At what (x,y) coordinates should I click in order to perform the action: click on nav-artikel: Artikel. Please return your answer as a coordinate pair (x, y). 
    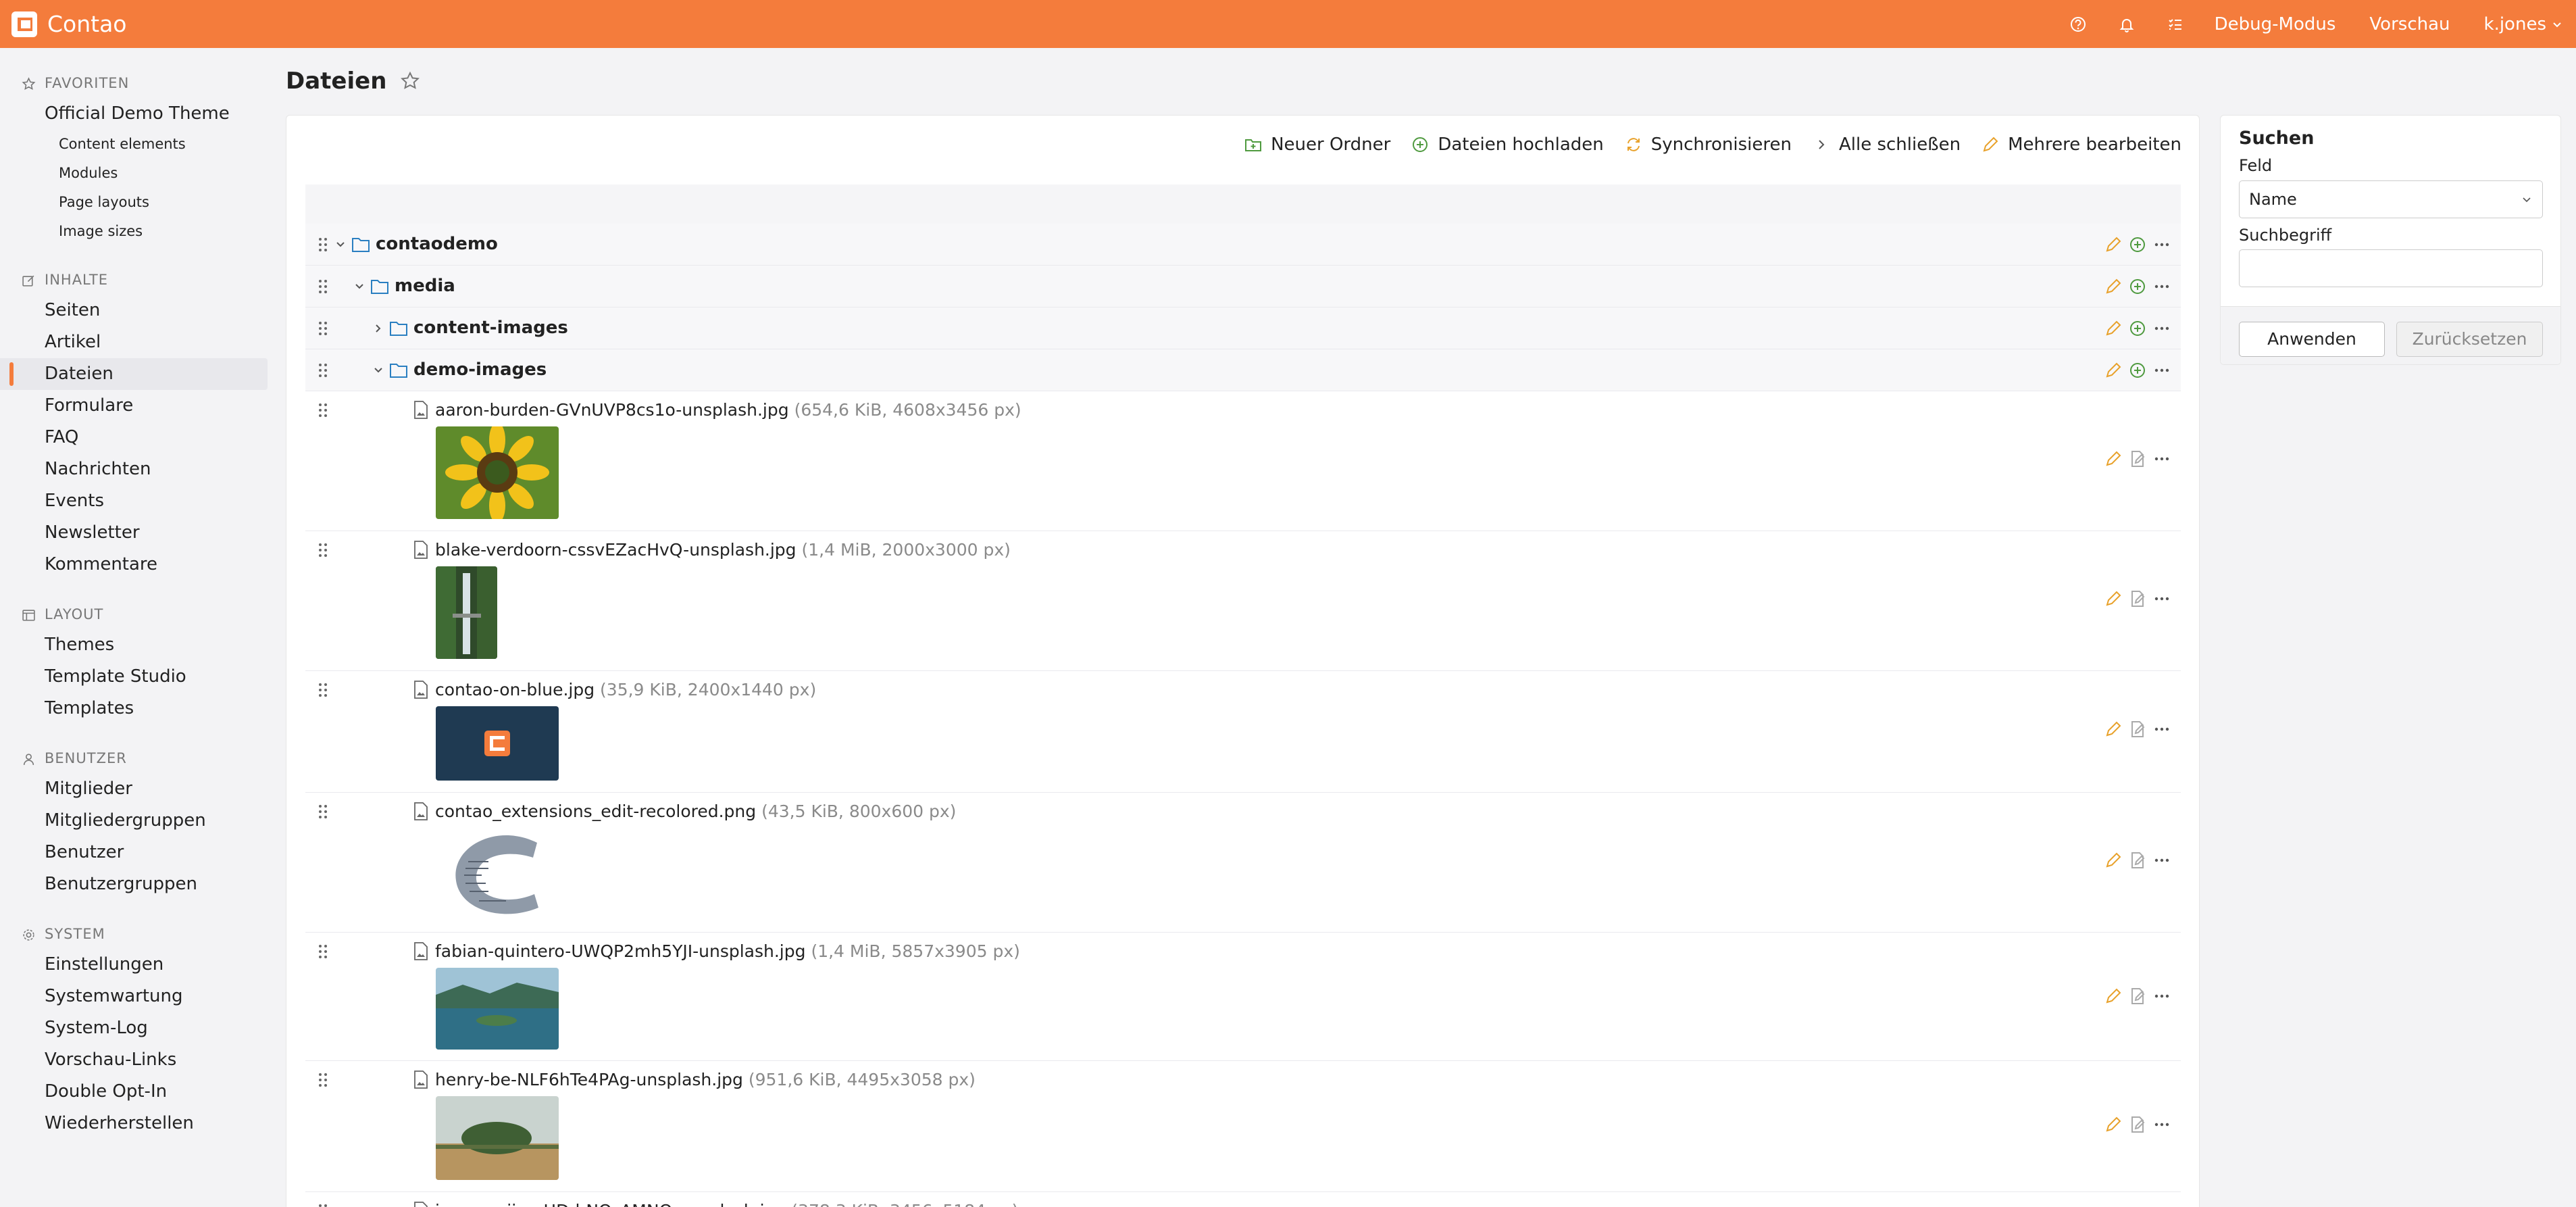
    Looking at the image, I should click on (134, 342).